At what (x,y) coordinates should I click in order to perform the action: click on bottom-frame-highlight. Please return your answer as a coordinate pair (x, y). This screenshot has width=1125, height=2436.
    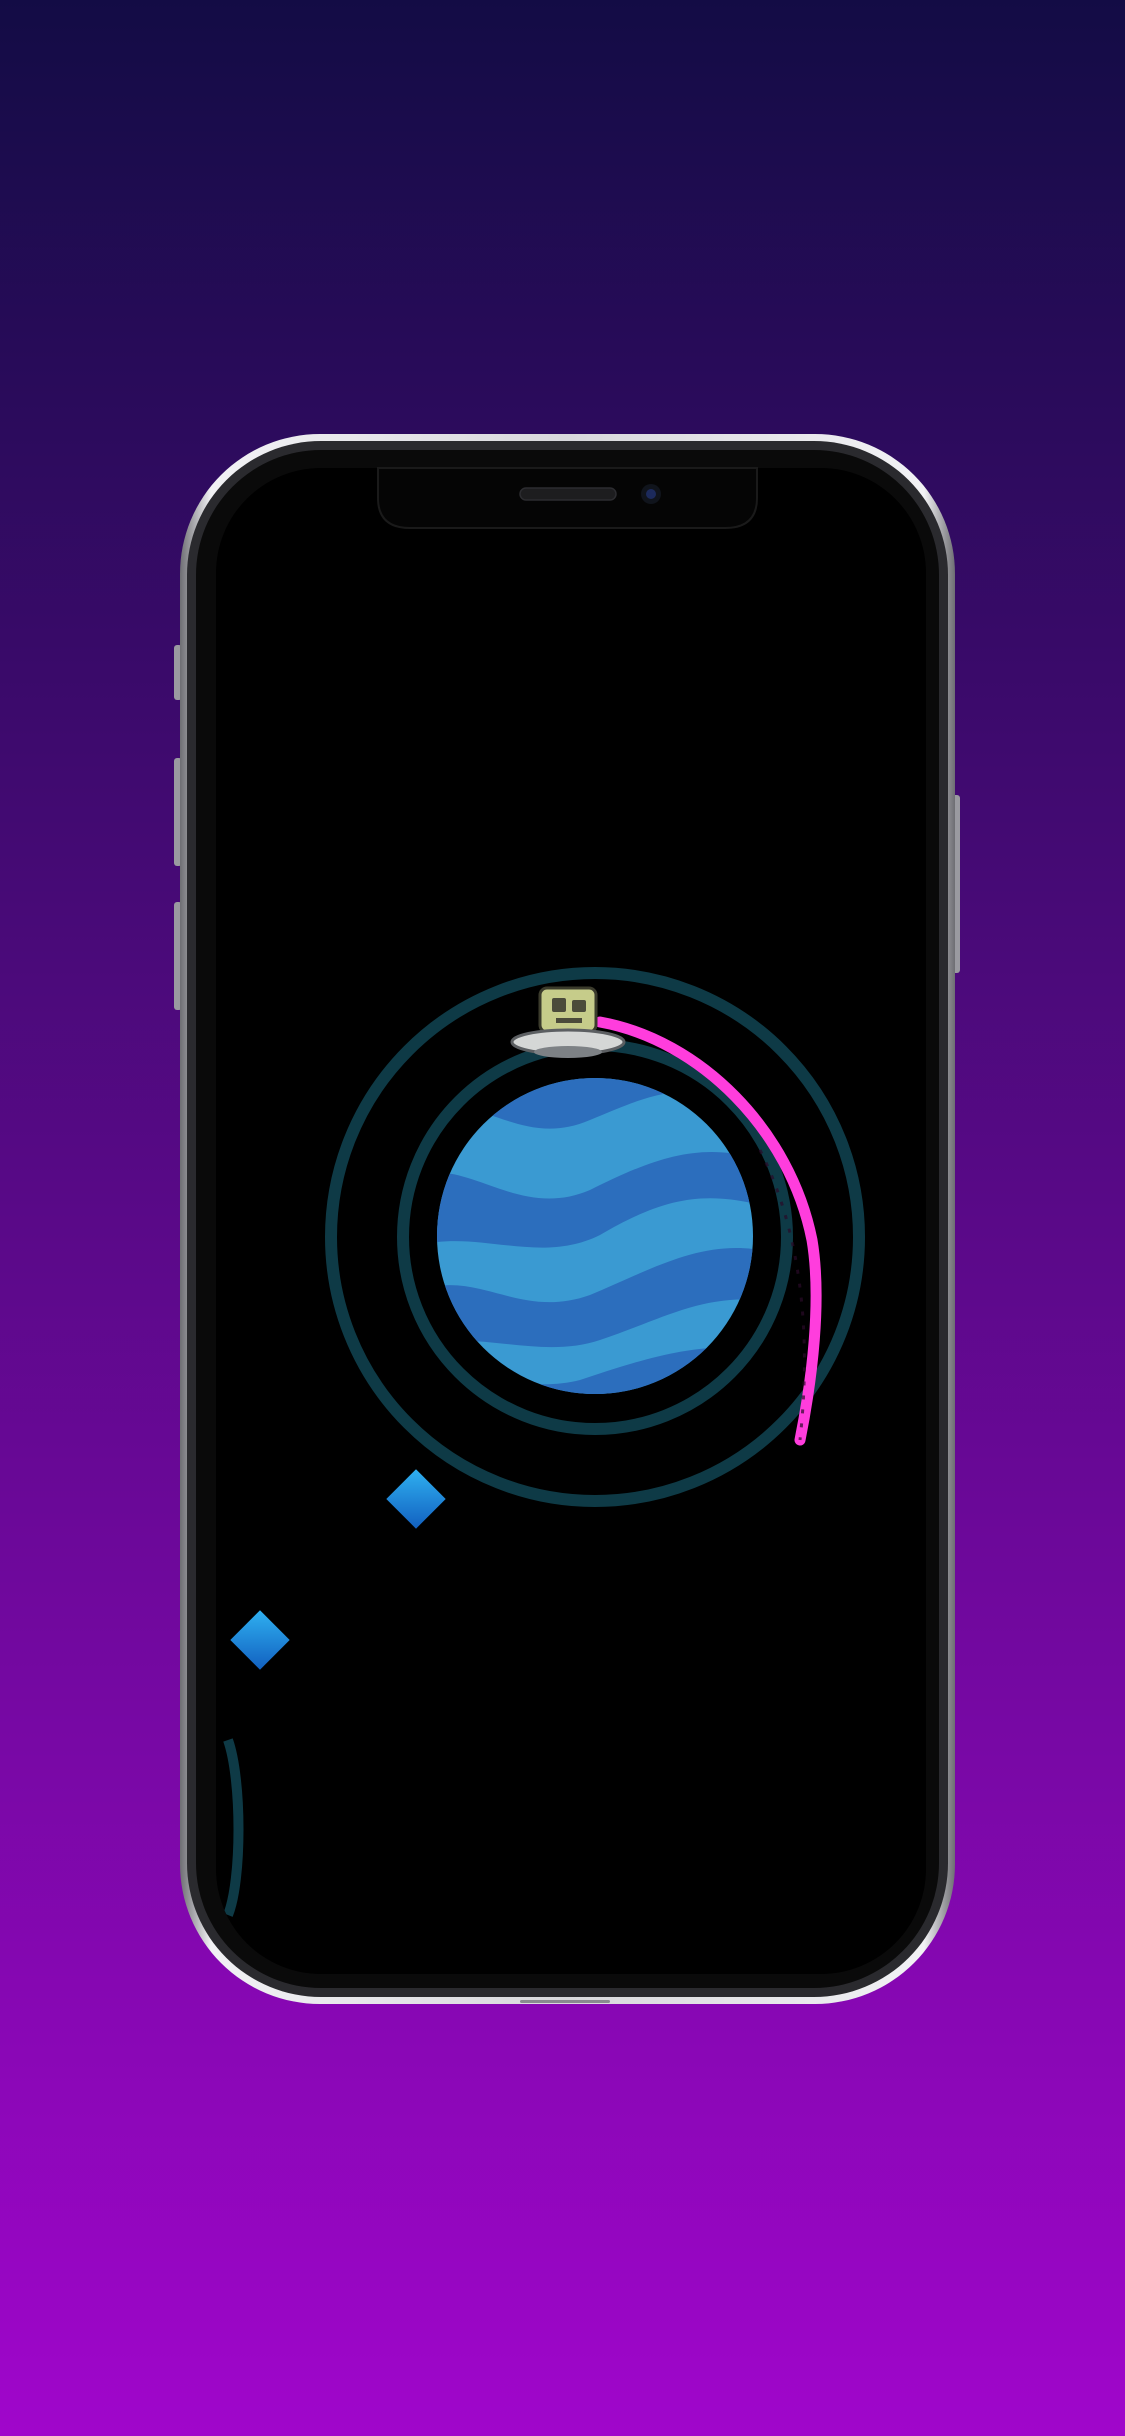
    Looking at the image, I should click on (565, 2001).